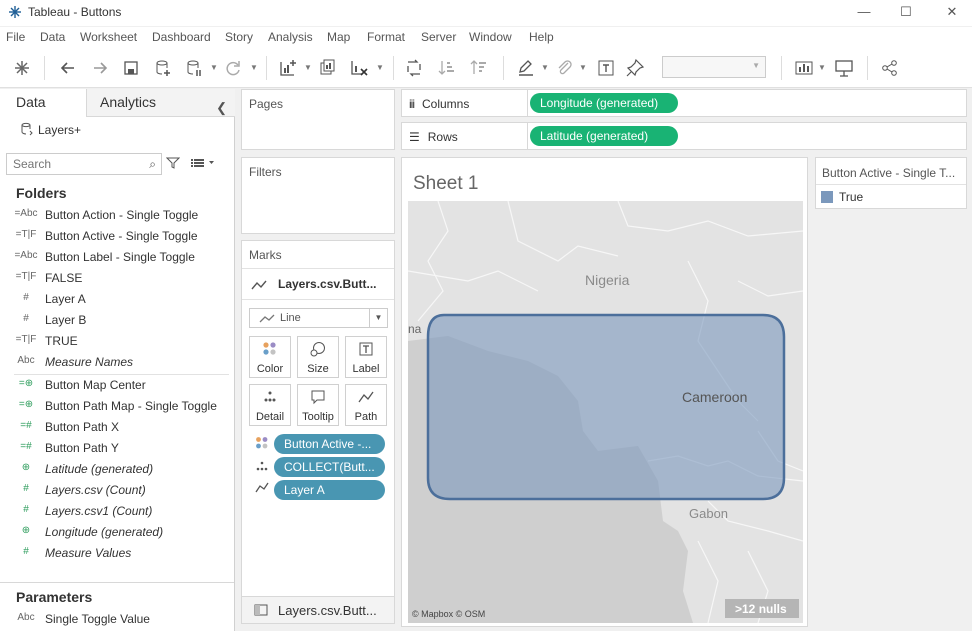  What do you see at coordinates (194, 68) in the screenshot?
I see `pause-updates-icon` at bounding box center [194, 68].